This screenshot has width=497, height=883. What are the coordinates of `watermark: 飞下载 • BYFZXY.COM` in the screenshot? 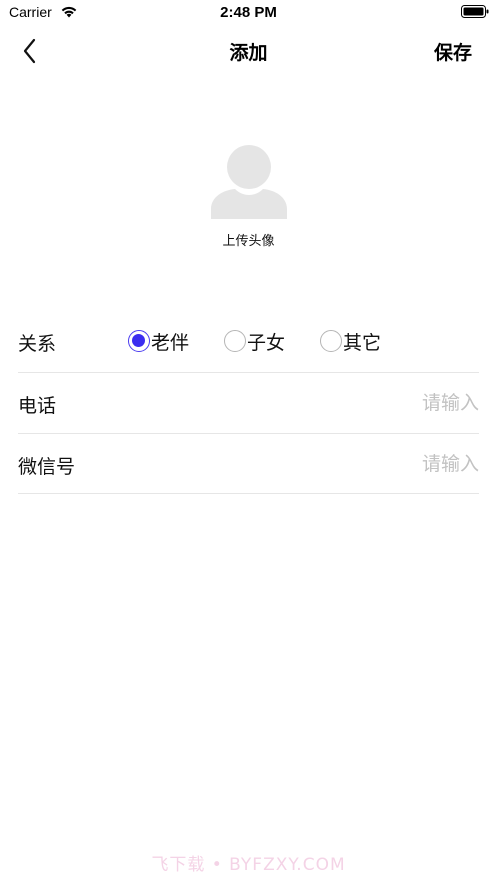 It's located at (248, 865).